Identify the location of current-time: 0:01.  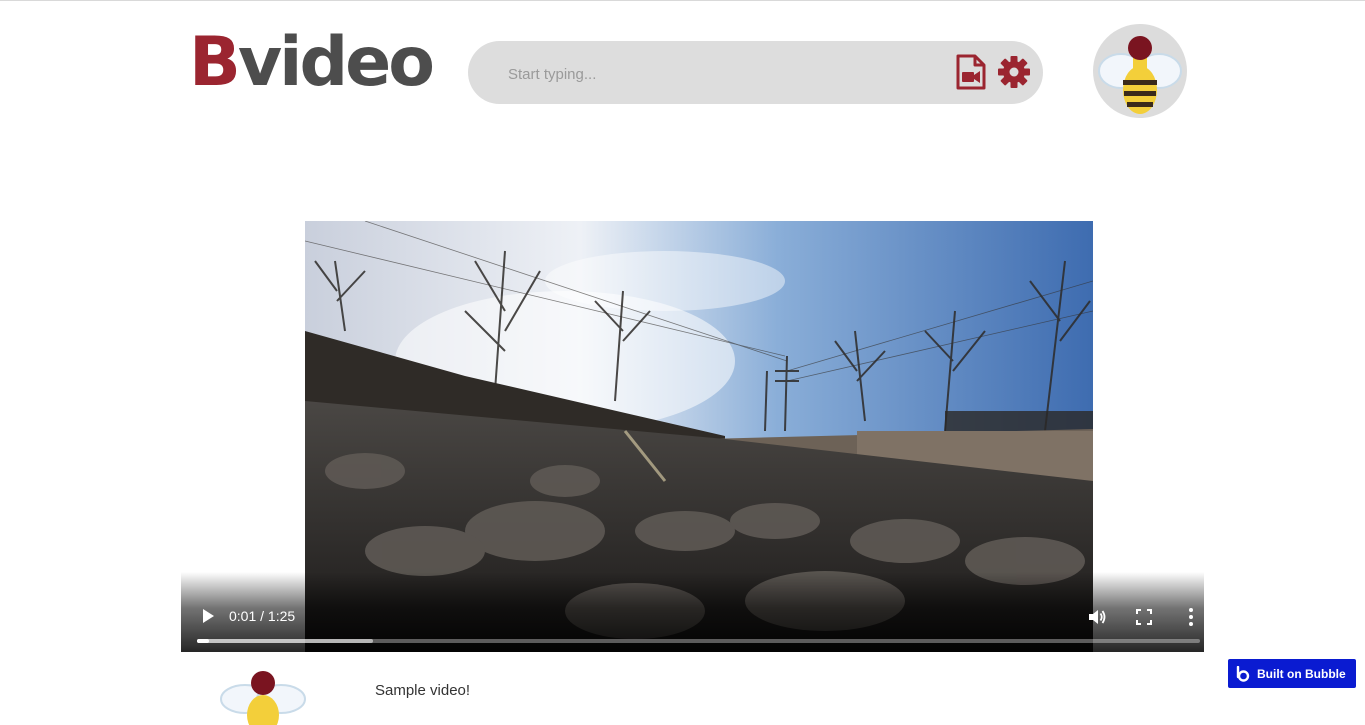
(243, 616).